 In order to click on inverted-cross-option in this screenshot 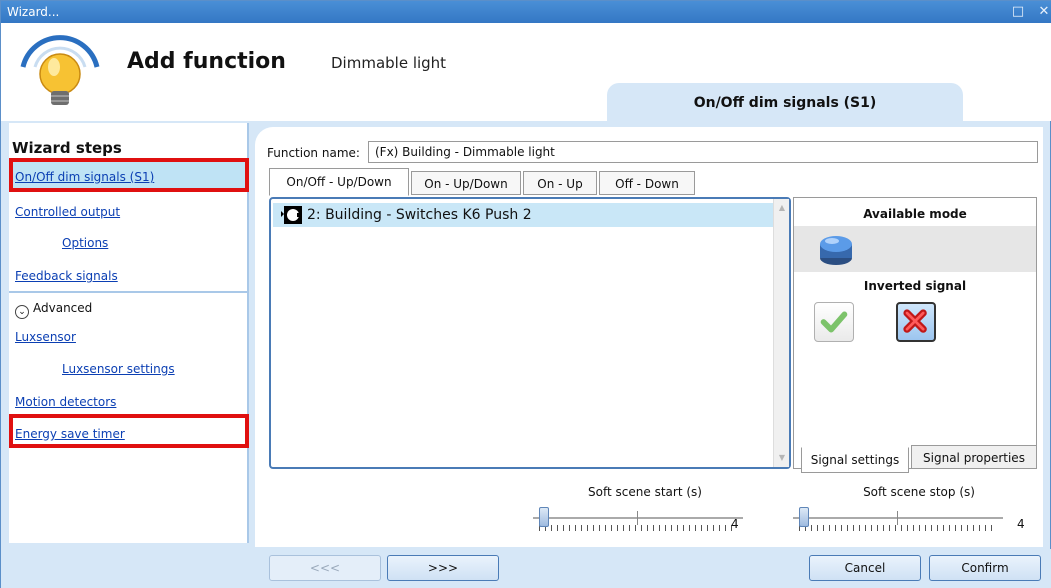, I will do `click(916, 322)`.